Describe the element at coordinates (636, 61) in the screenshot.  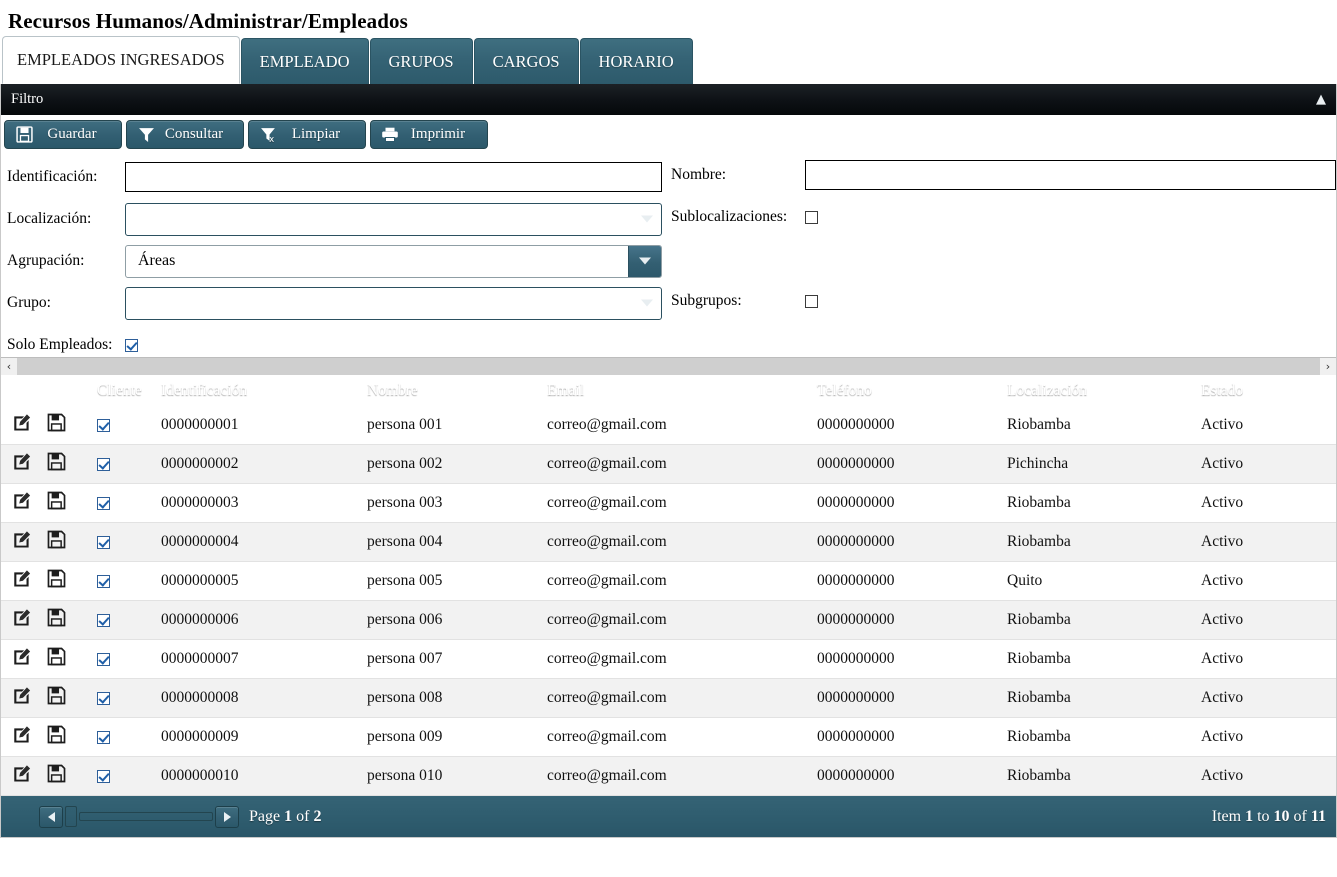
I see `tab-horario: HORARIO` at that location.